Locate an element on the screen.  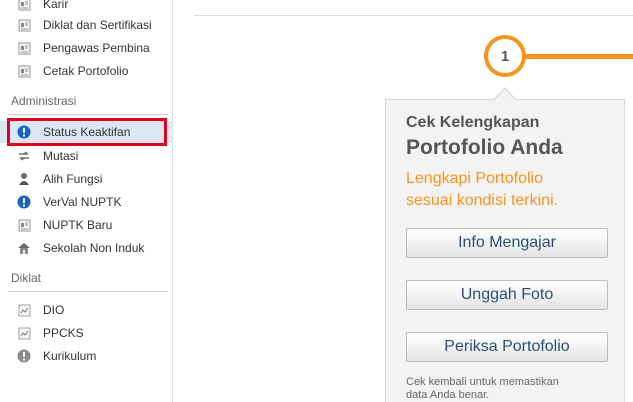
panel-subtitle: sesuai kondisi terkini. is located at coordinates (482, 200).